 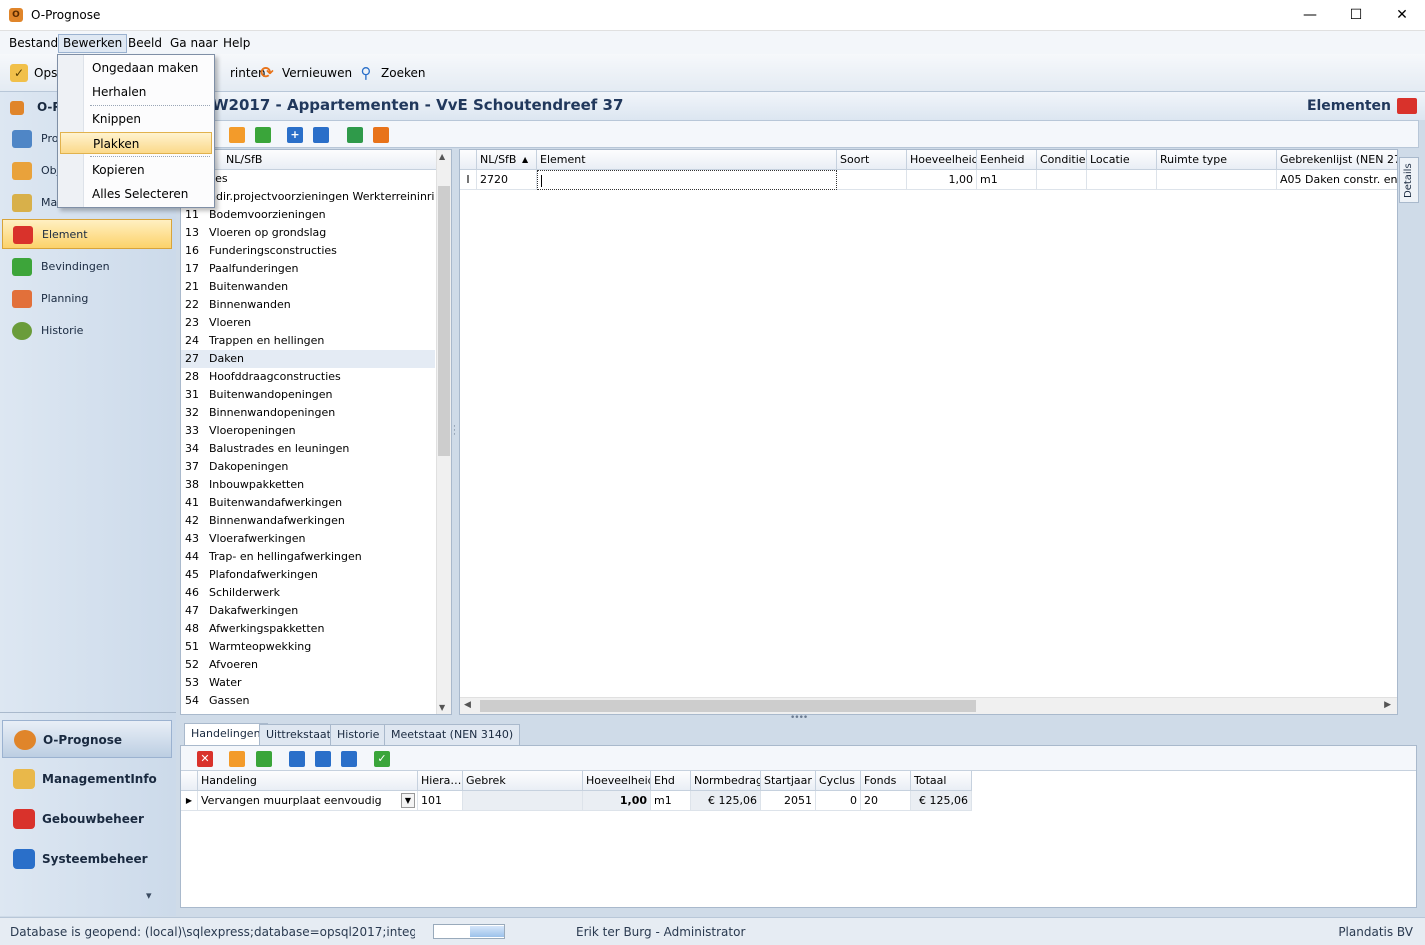 What do you see at coordinates (149, 895) in the screenshot?
I see `sidebar-chevron-icon: ▾` at bounding box center [149, 895].